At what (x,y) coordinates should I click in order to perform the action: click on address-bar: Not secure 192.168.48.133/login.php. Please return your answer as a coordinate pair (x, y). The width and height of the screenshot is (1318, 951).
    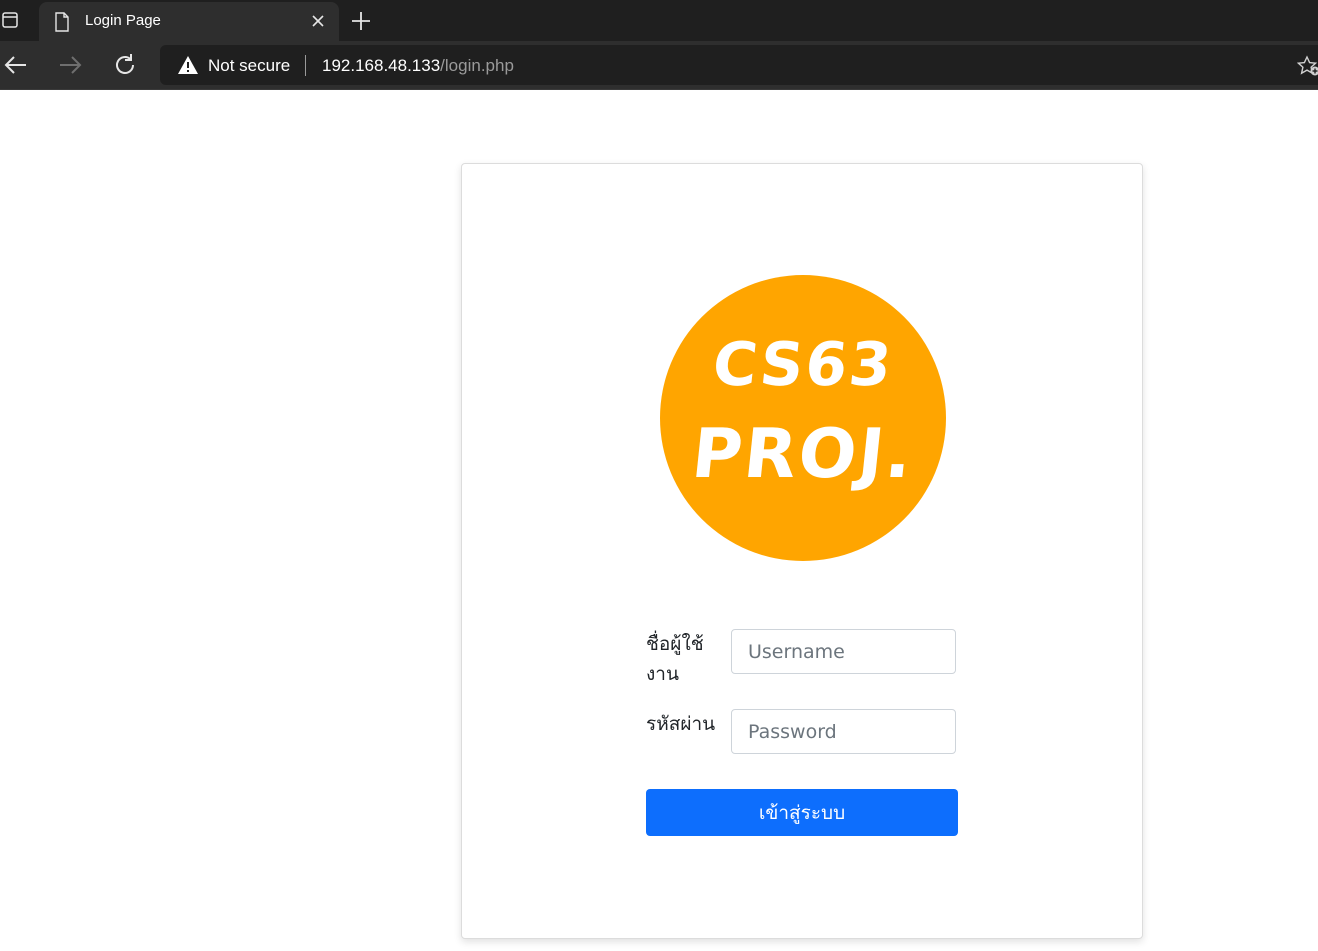
    Looking at the image, I should click on (739, 65).